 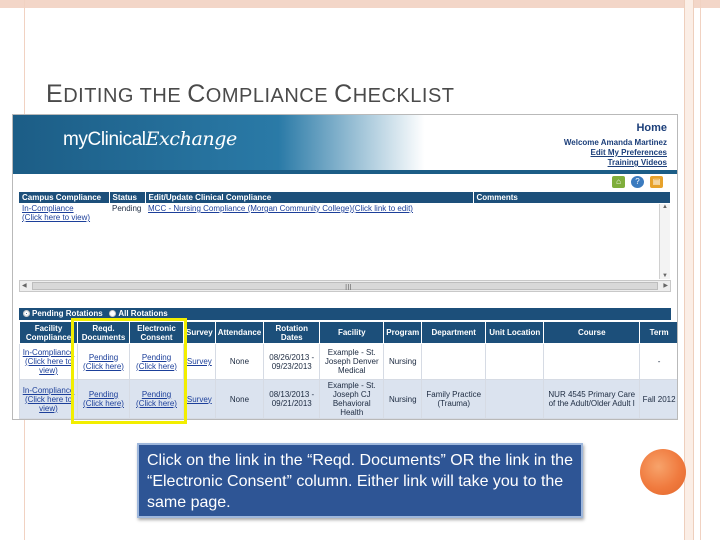 What do you see at coordinates (67, 313) in the screenshot?
I see `pending-rotations-label: Pending Rotations` at bounding box center [67, 313].